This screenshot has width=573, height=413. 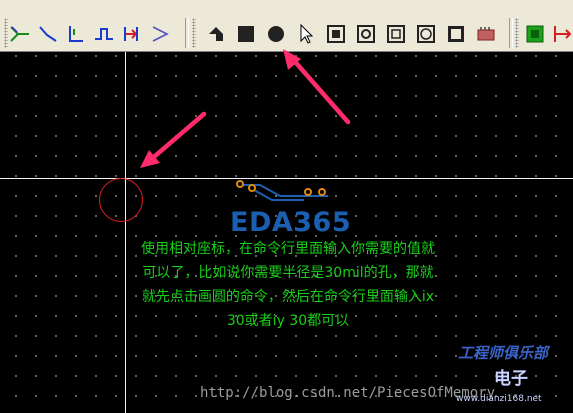 What do you see at coordinates (288, 273) in the screenshot?
I see `annotation-line: 可以了，比如说你需要半径是30mil的孔，那就` at bounding box center [288, 273].